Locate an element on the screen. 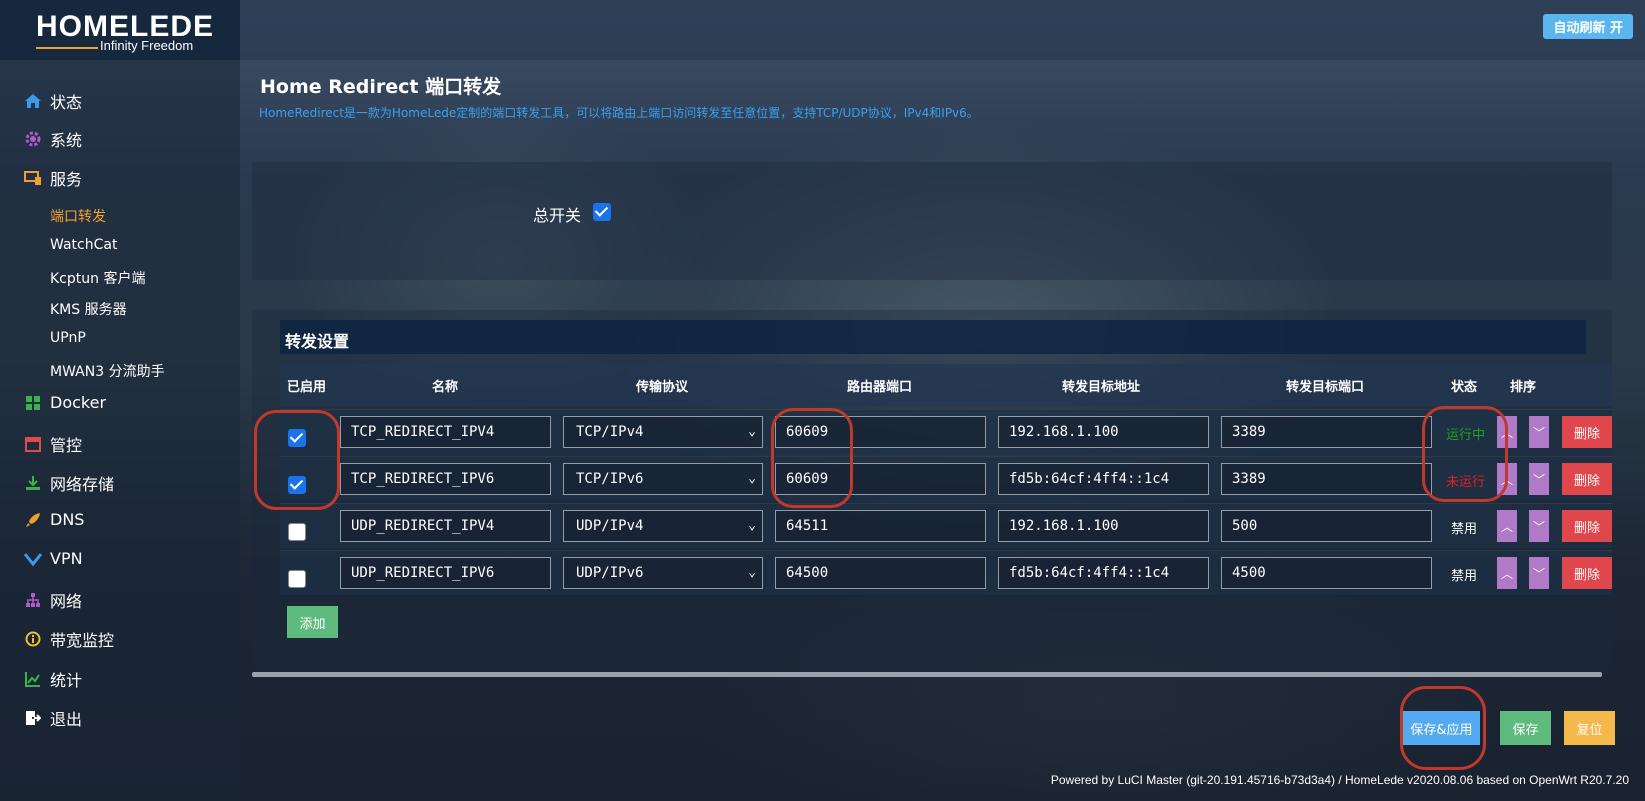  column-header-enabled: 已启用 is located at coordinates (307, 387).